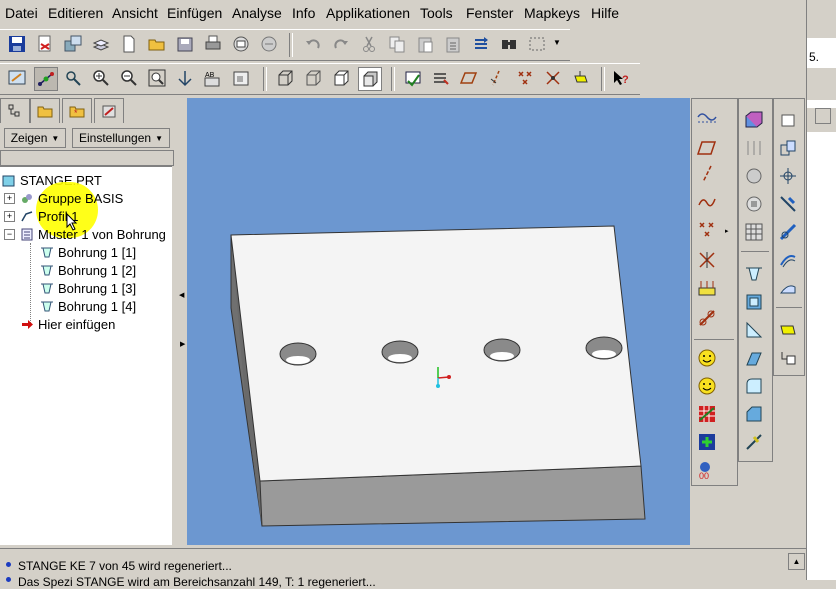 Image resolution: width=836 pixels, height=589 pixels. What do you see at coordinates (213, 78) in the screenshot?
I see `named-views-icon: AB` at bounding box center [213, 78].